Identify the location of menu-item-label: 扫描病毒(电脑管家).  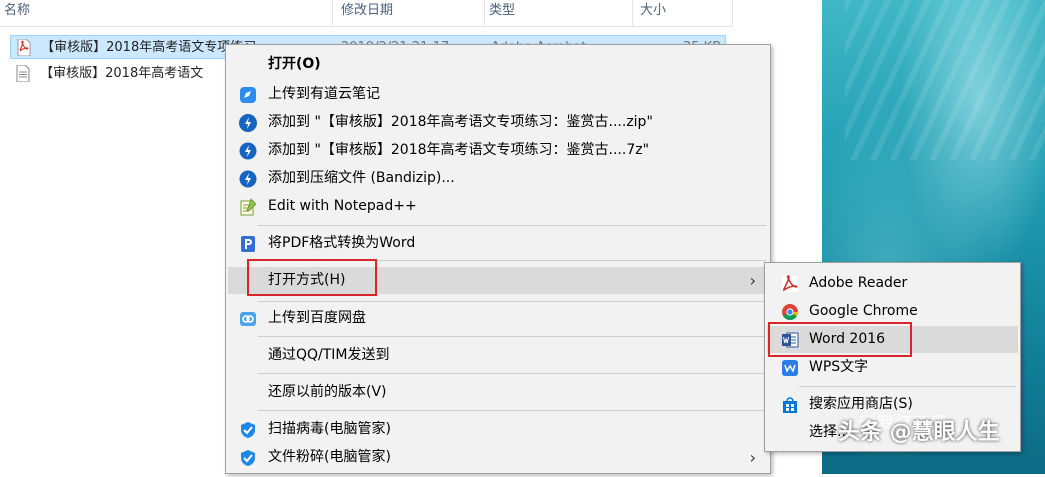
(329, 429).